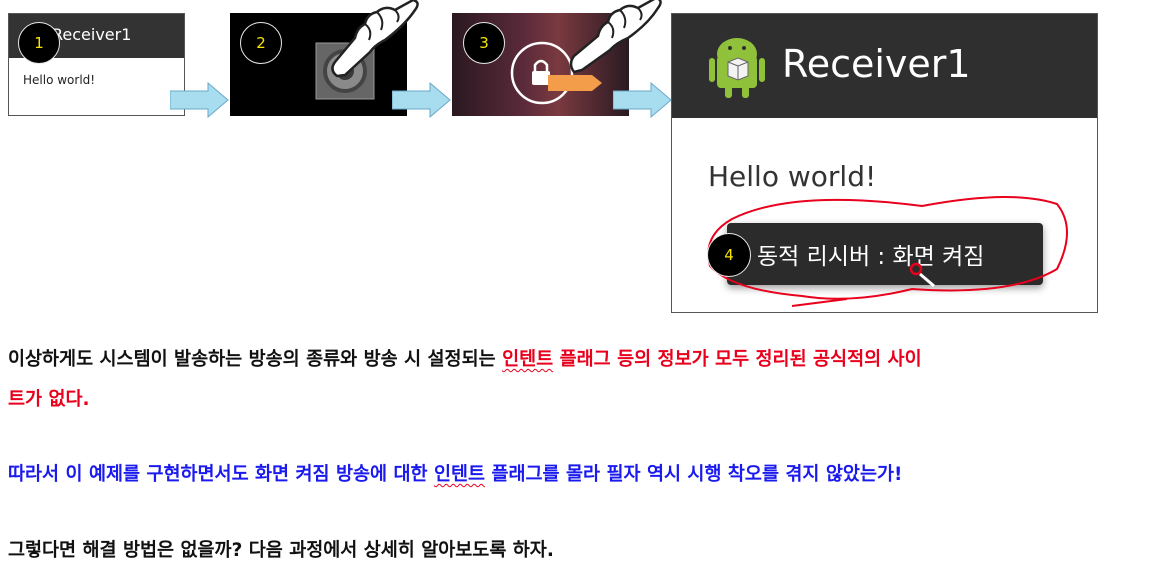 Image resolution: width=1151 pixels, height=573 pixels. What do you see at coordinates (199, 100) in the screenshot?
I see `arrow-right-icon` at bounding box center [199, 100].